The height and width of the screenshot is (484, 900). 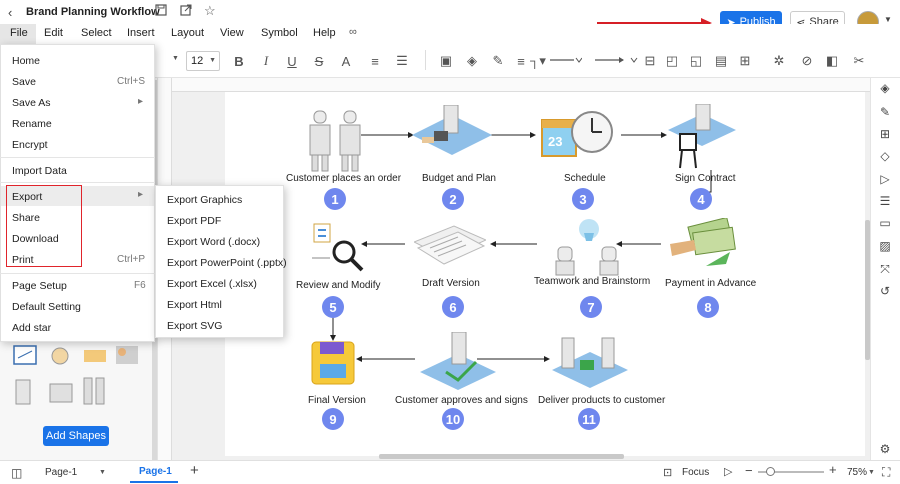 I want to click on align-icon: ☰, so click(x=402, y=61).